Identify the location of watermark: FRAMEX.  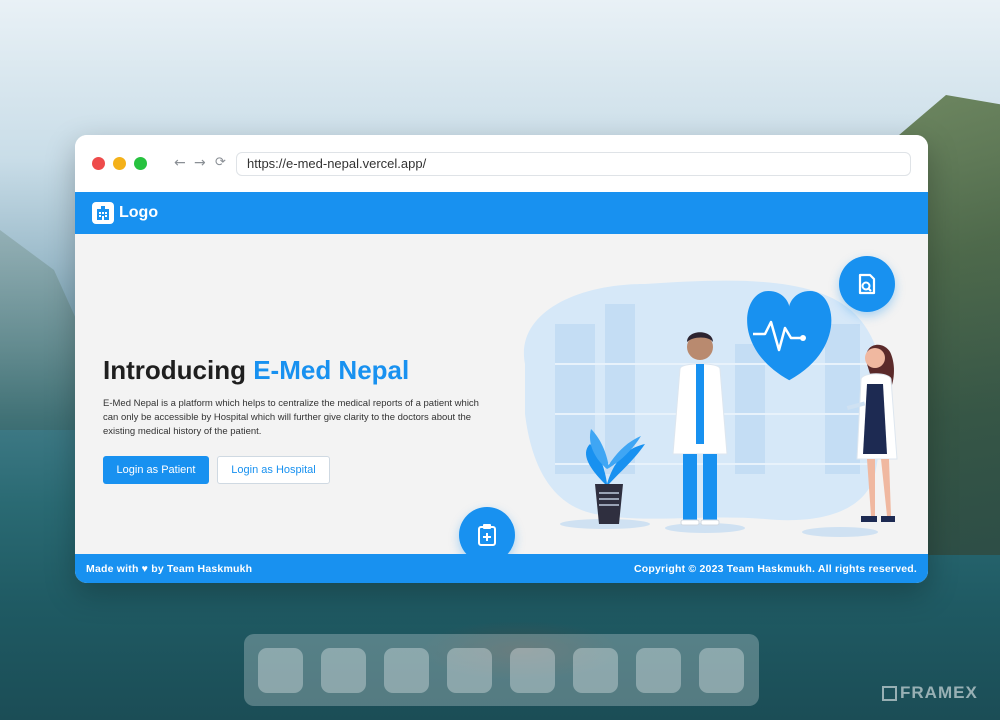
(930, 693).